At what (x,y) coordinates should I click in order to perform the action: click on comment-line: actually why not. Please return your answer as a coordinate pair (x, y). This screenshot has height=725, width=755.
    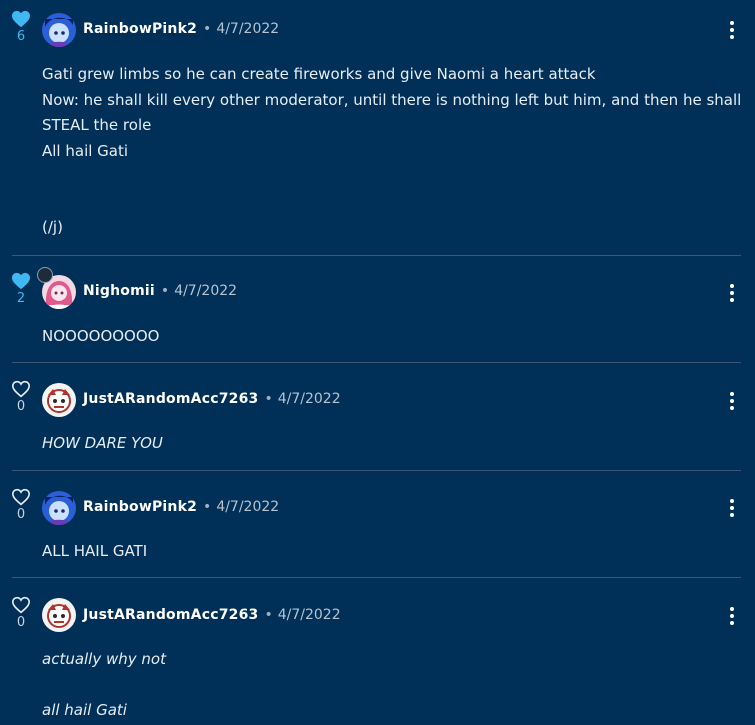
    Looking at the image, I should click on (104, 659).